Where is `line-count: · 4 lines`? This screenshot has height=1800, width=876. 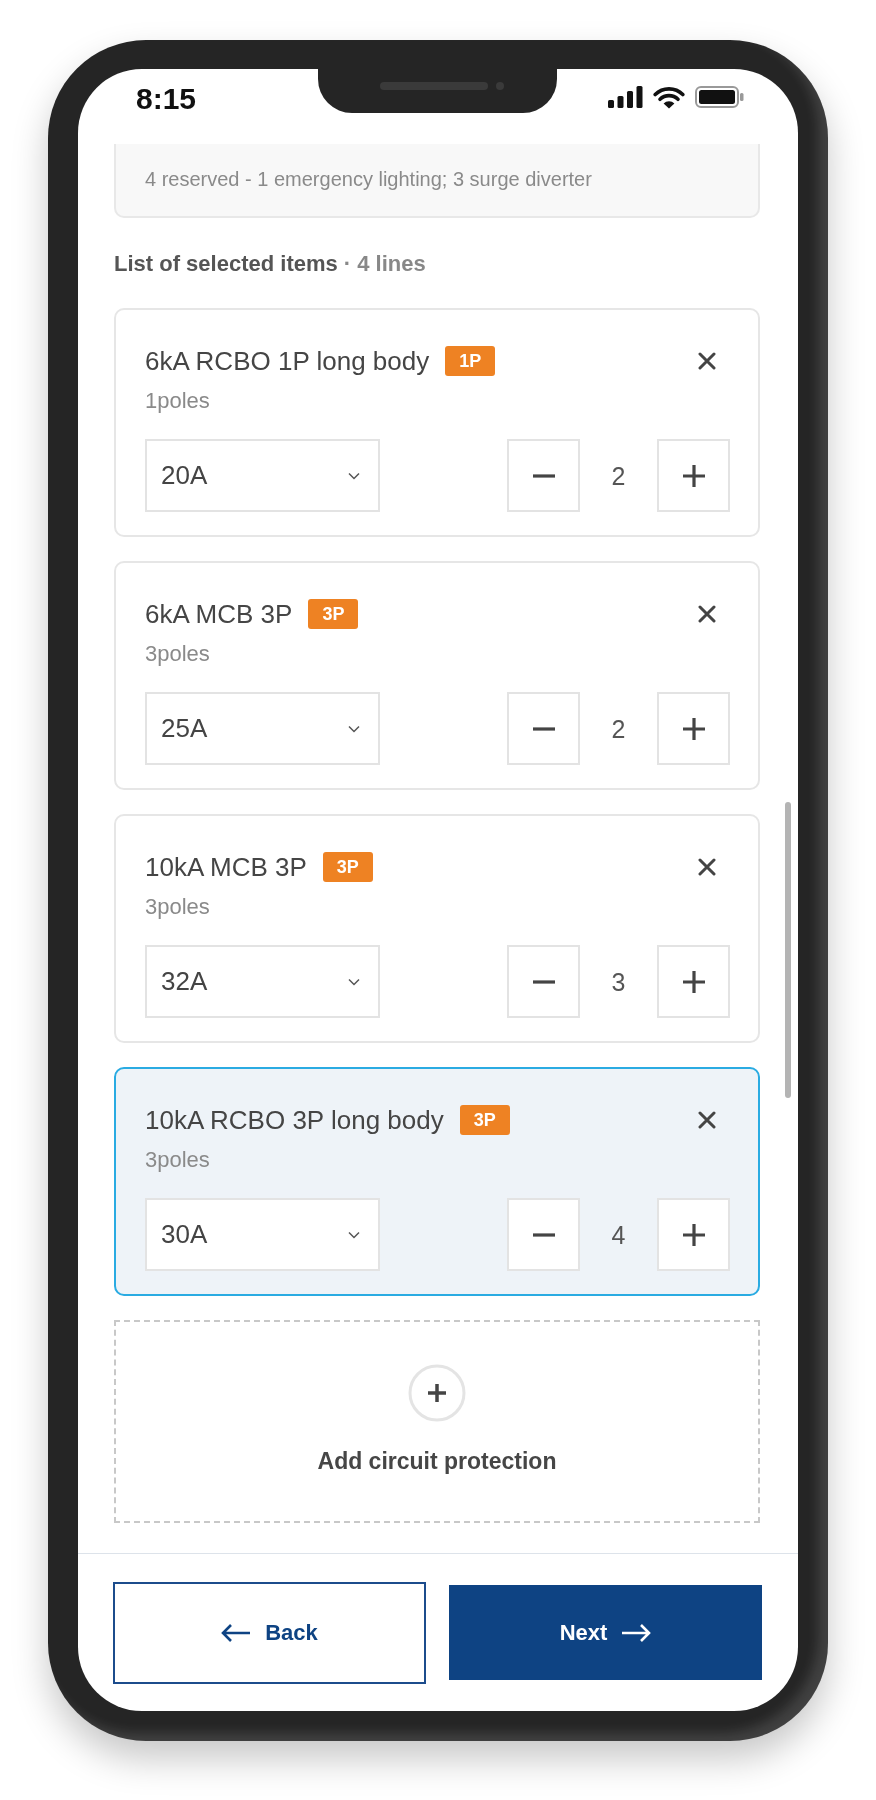
line-count: · 4 lines is located at coordinates (384, 264).